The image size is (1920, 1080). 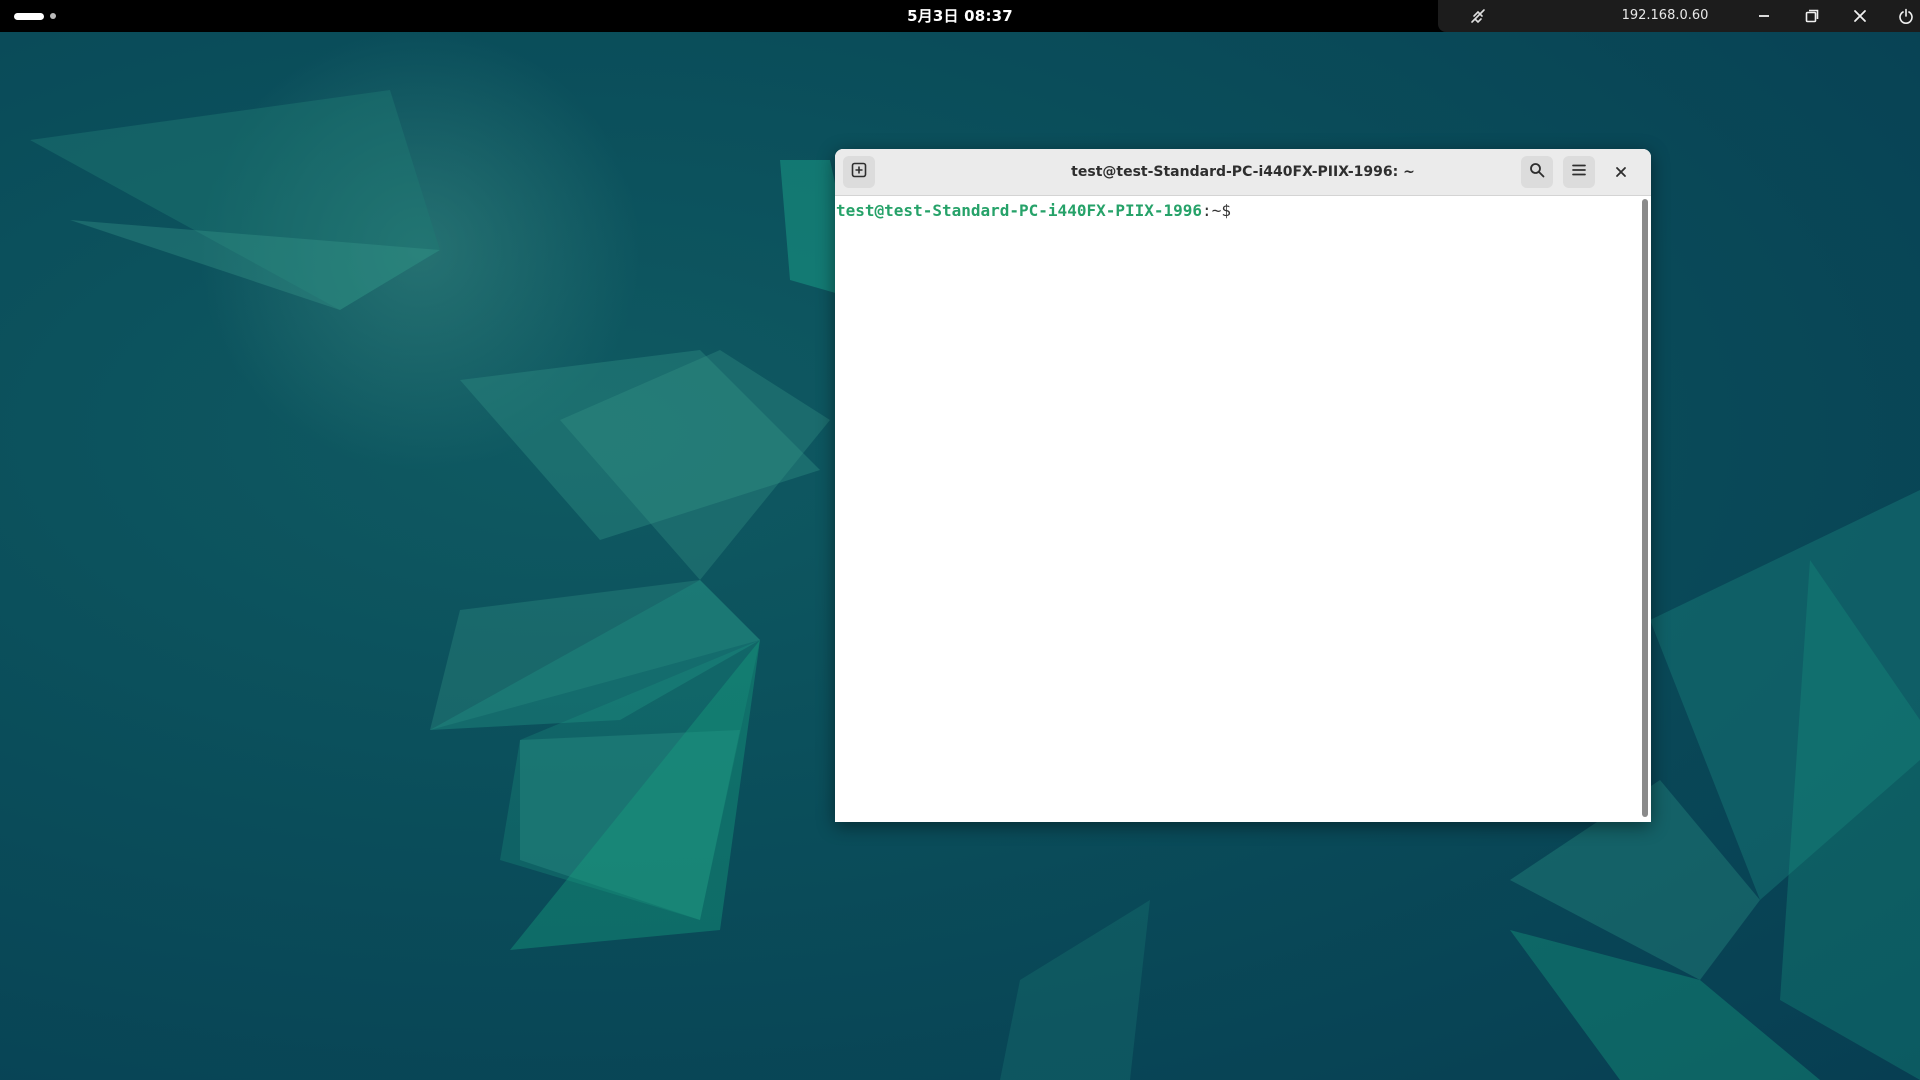 I want to click on search-icon, so click(x=1537, y=172).